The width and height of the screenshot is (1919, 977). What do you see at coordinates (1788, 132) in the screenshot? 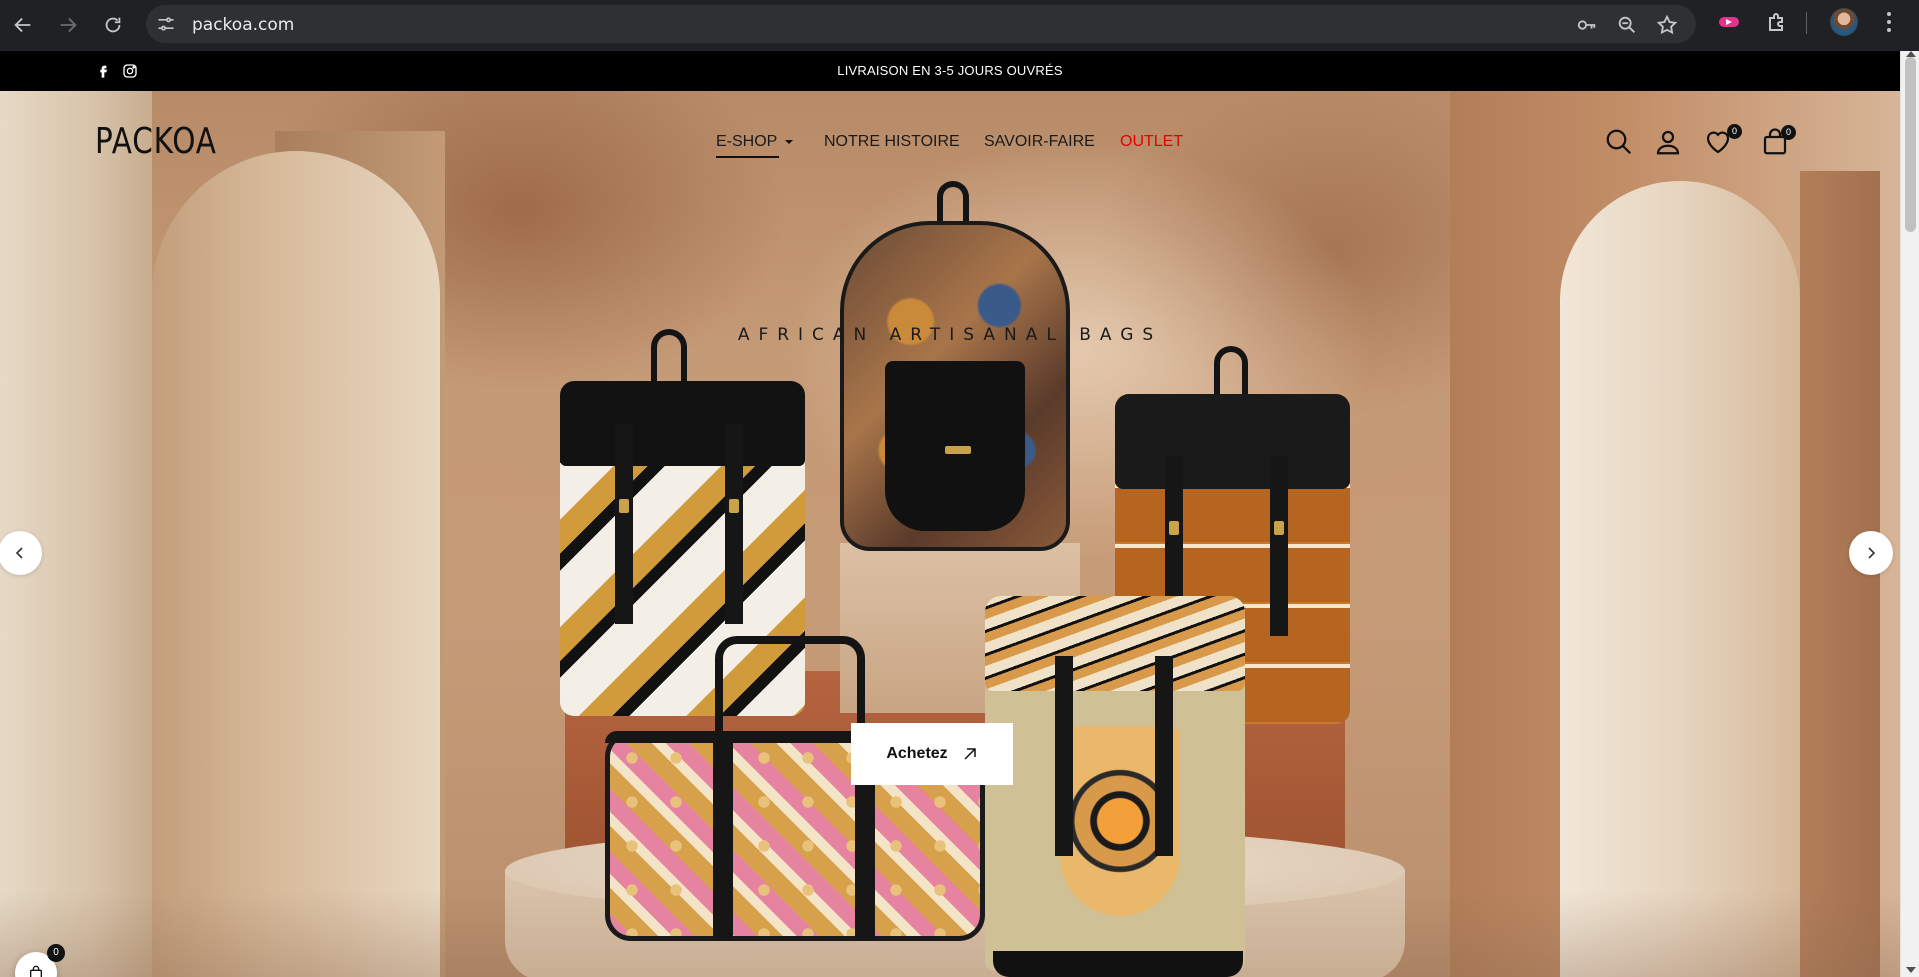
I see `cart-count-badge: 0` at bounding box center [1788, 132].